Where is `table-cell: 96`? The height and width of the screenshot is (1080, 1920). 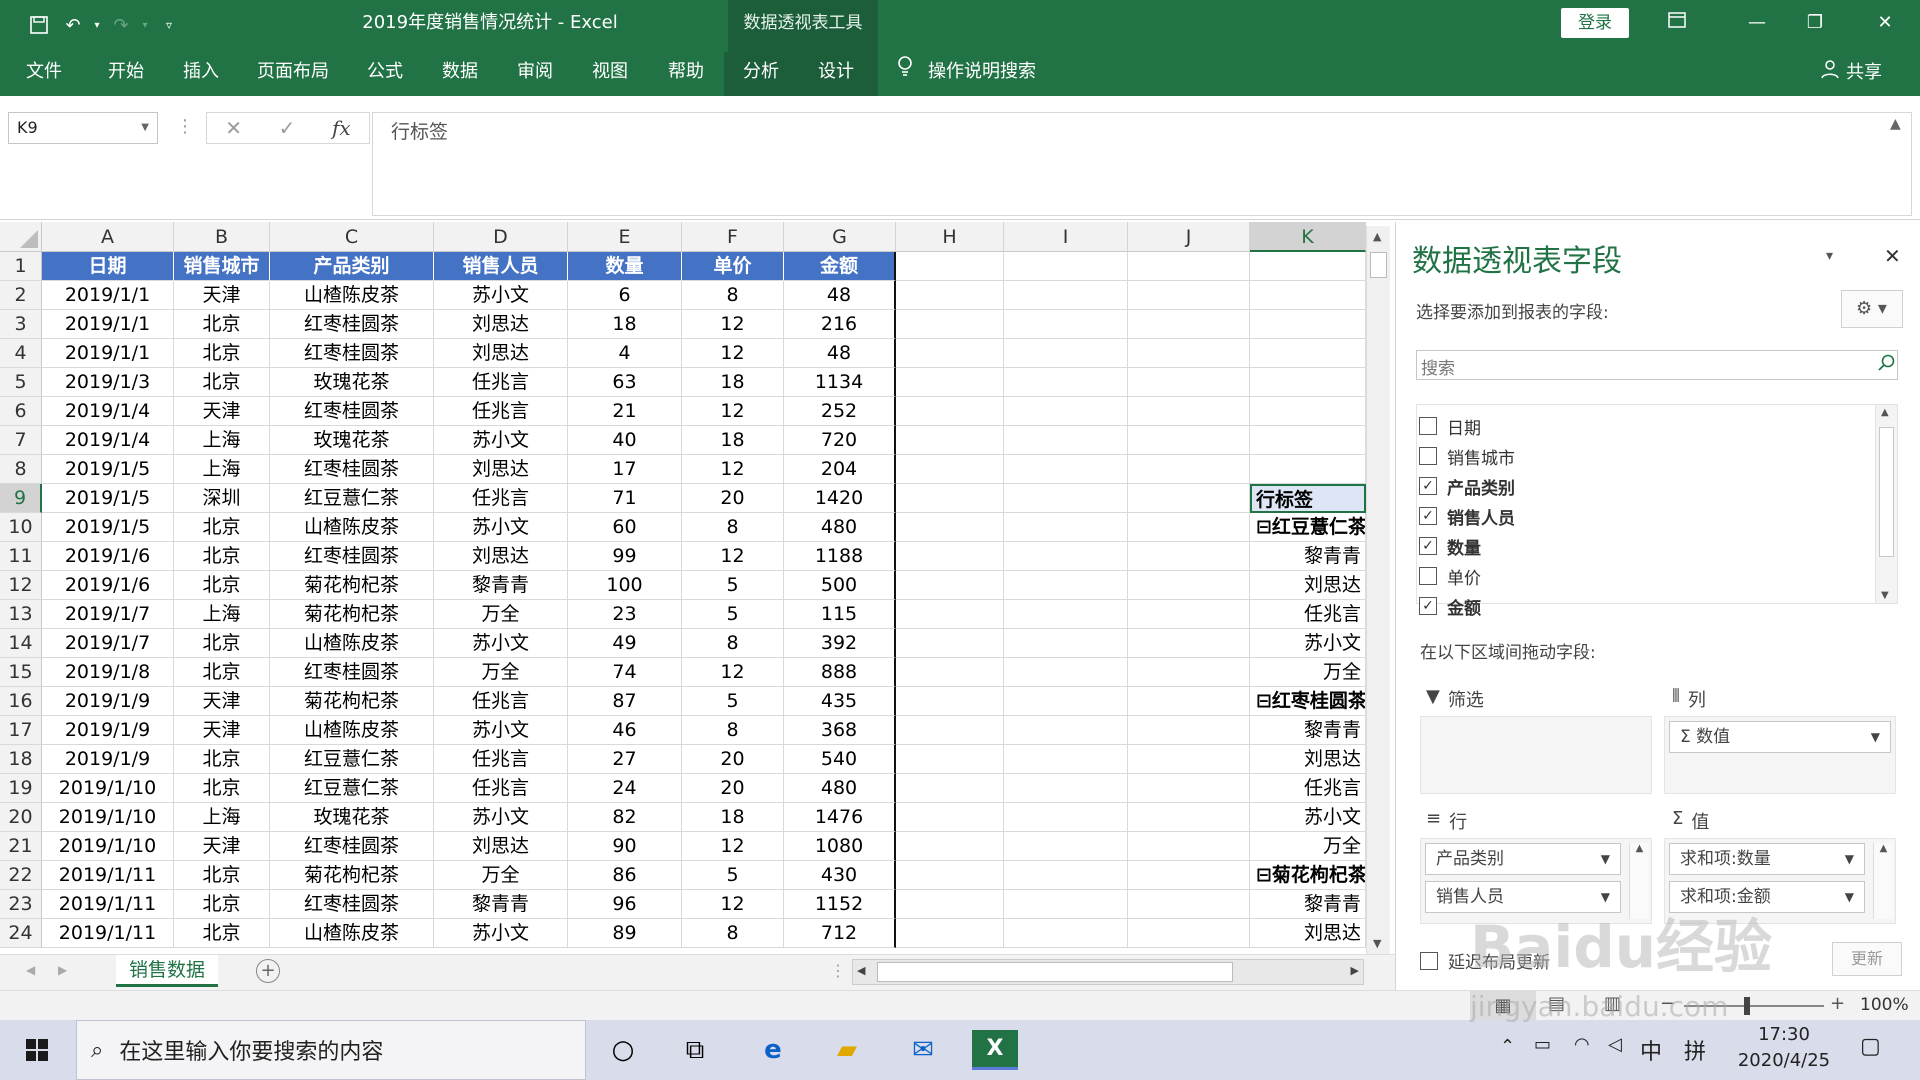
table-cell: 96 is located at coordinates (625, 904).